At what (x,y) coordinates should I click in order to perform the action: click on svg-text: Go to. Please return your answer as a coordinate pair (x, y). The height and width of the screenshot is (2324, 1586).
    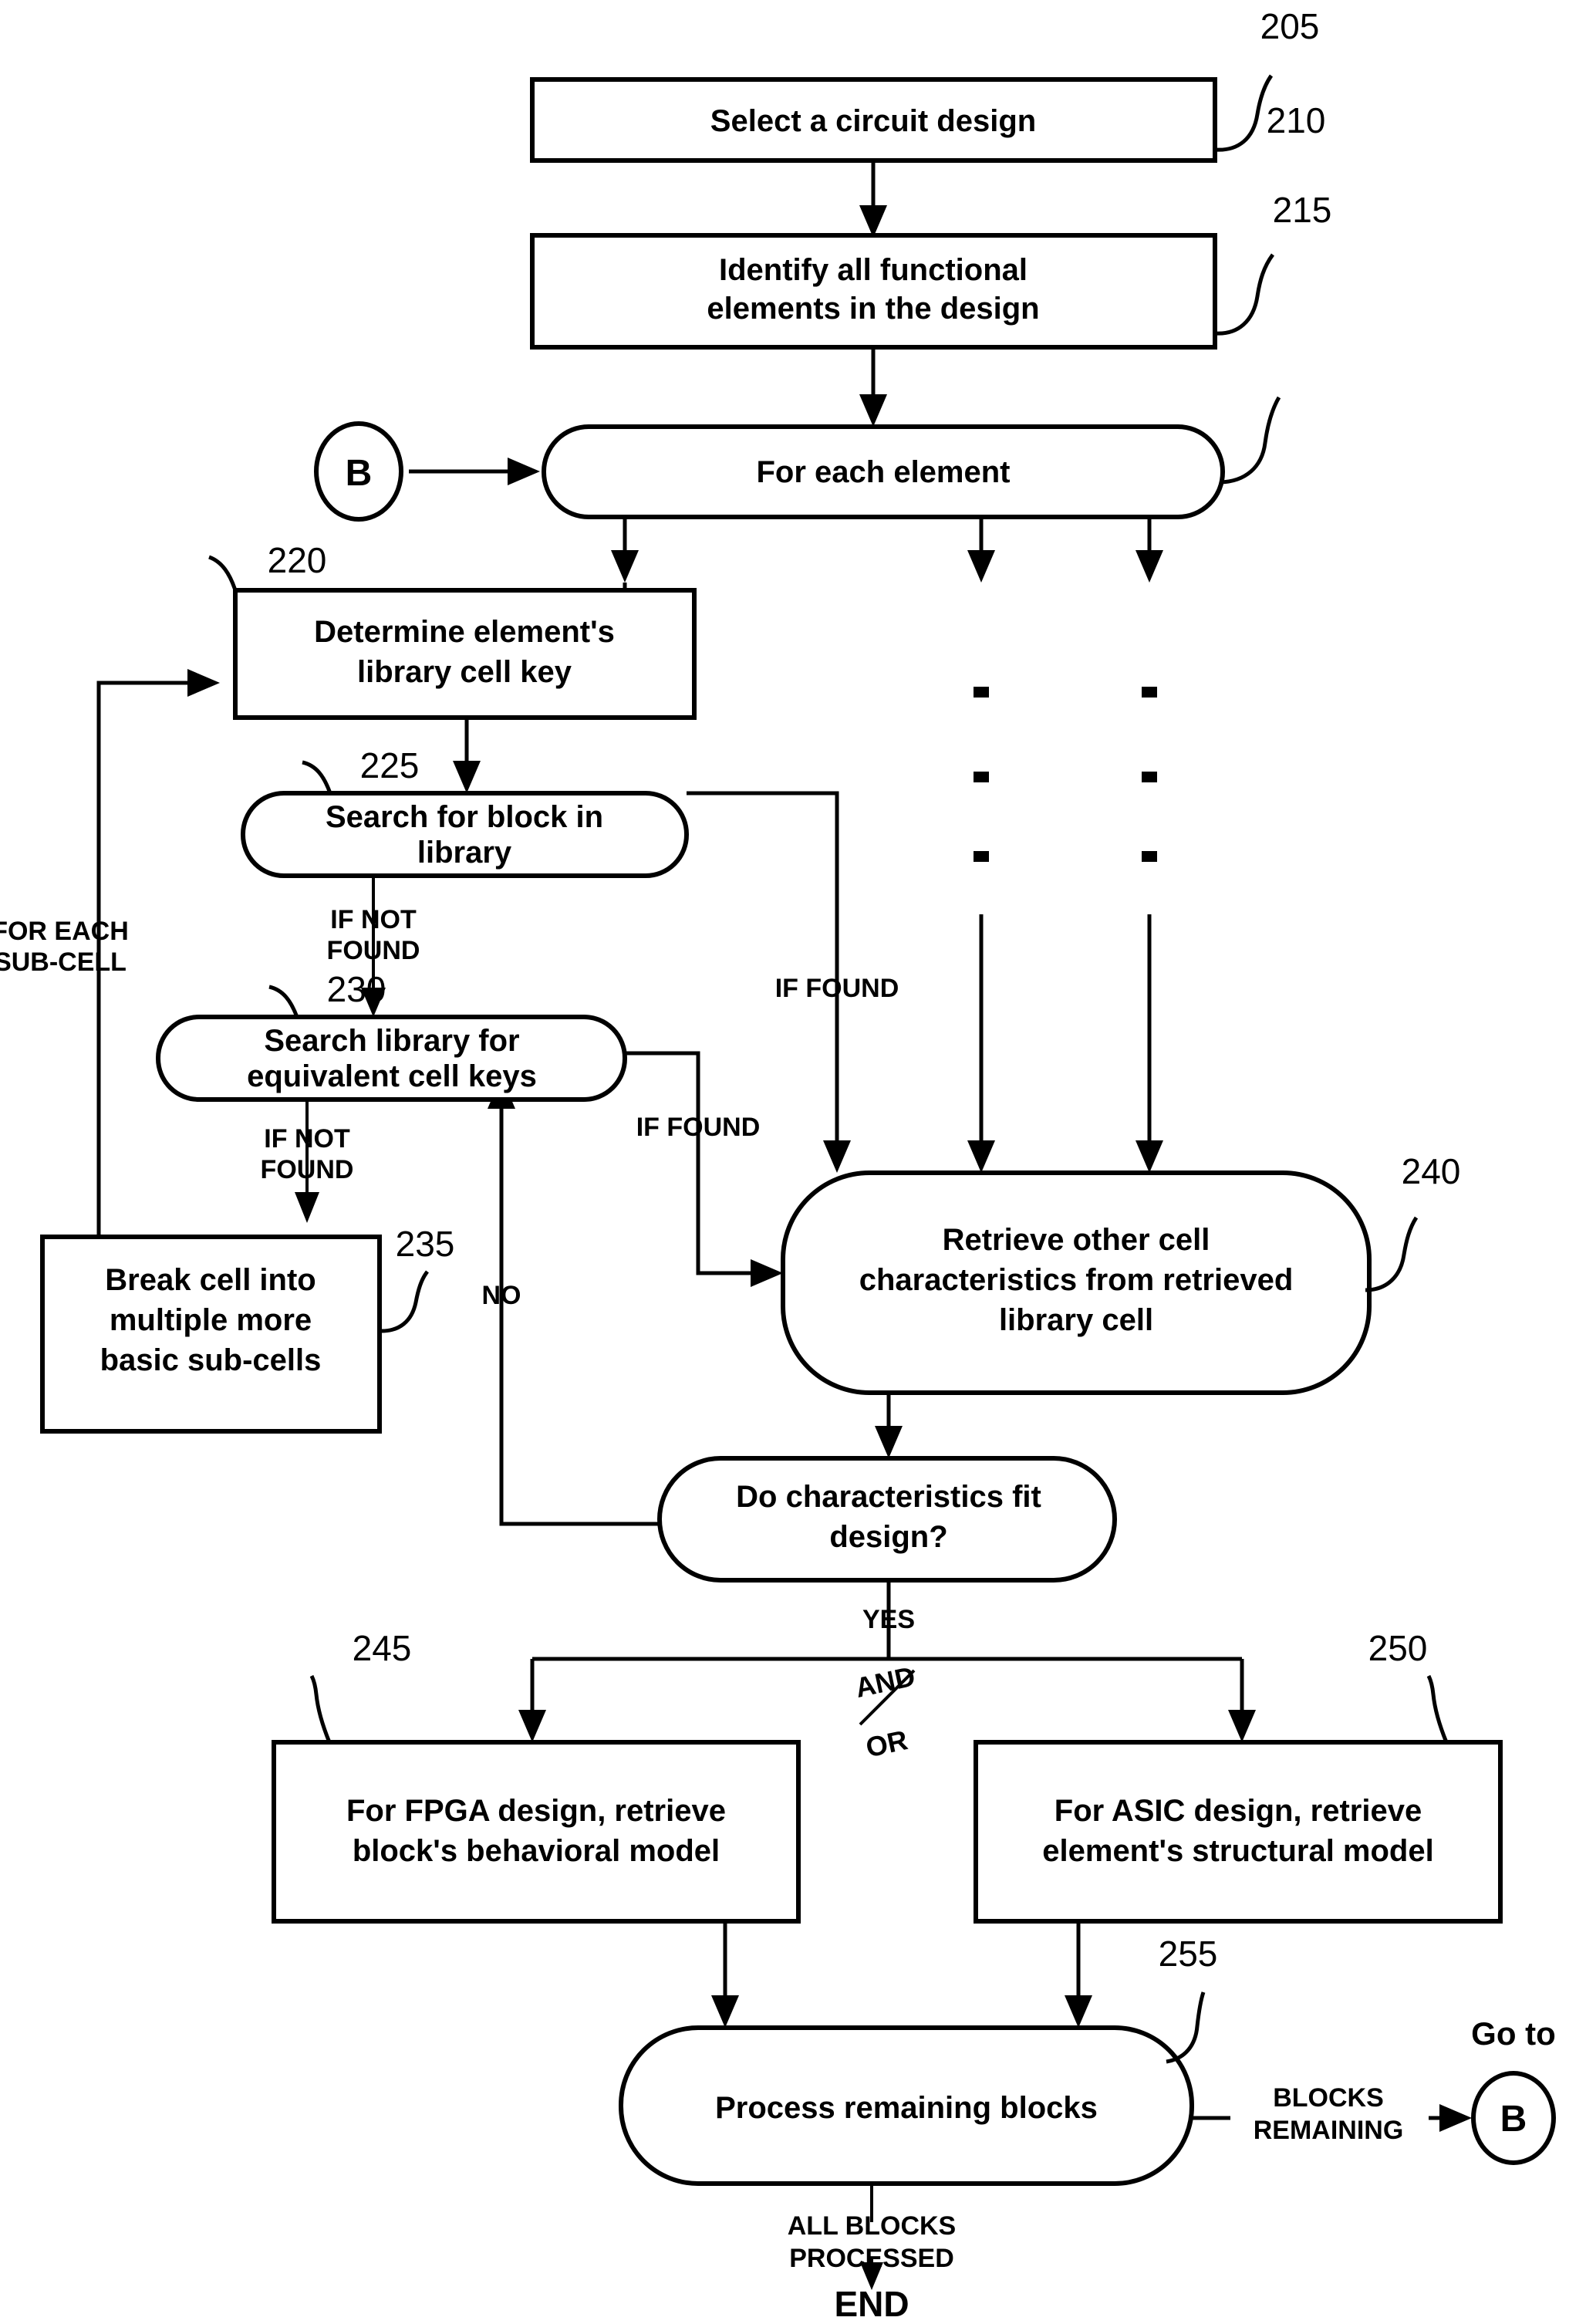
    Looking at the image, I should click on (1513, 2033).